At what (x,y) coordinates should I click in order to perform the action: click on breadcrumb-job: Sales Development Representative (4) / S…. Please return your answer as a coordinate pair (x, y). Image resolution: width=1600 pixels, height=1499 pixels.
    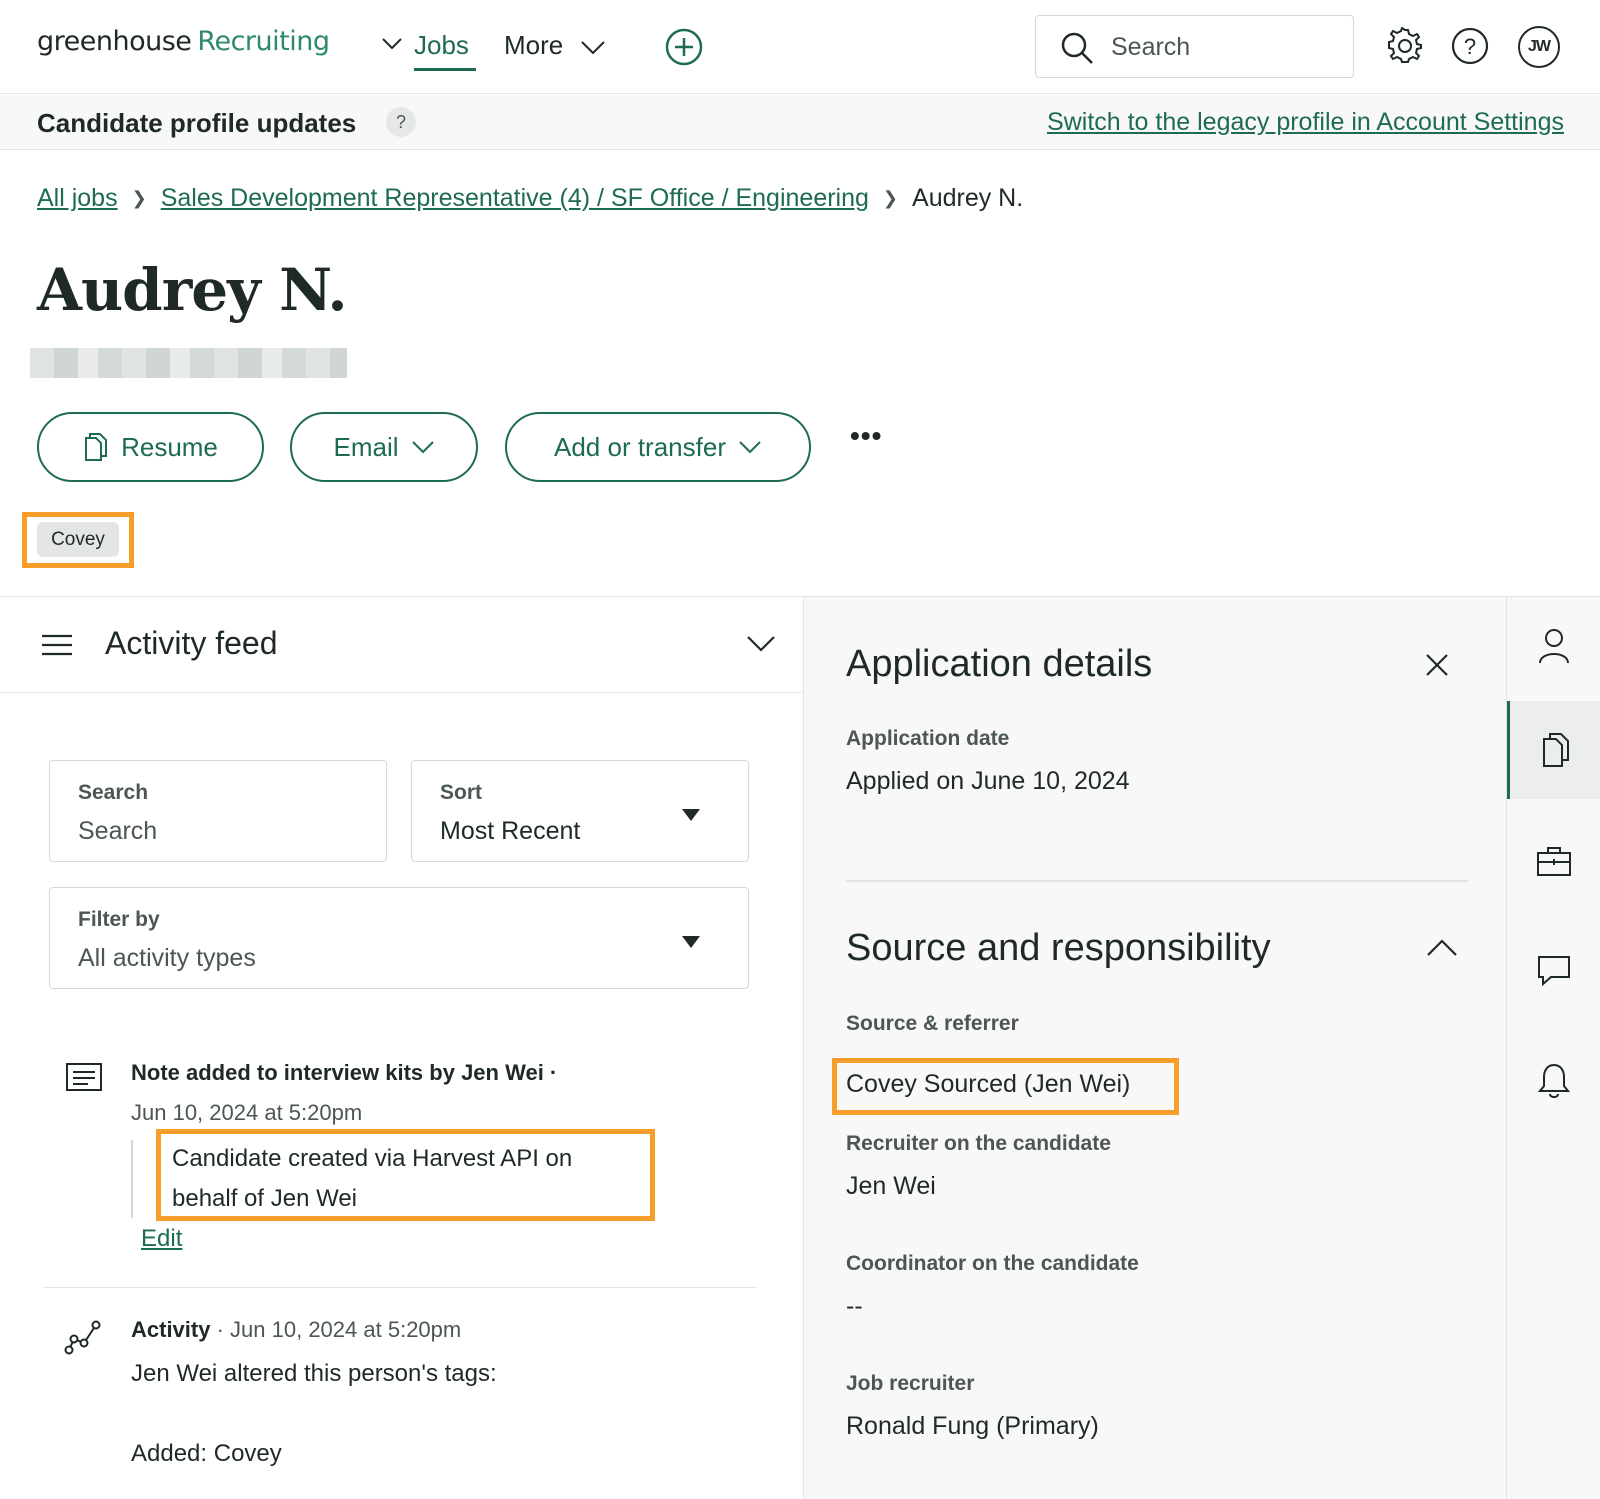
    Looking at the image, I should click on (515, 198).